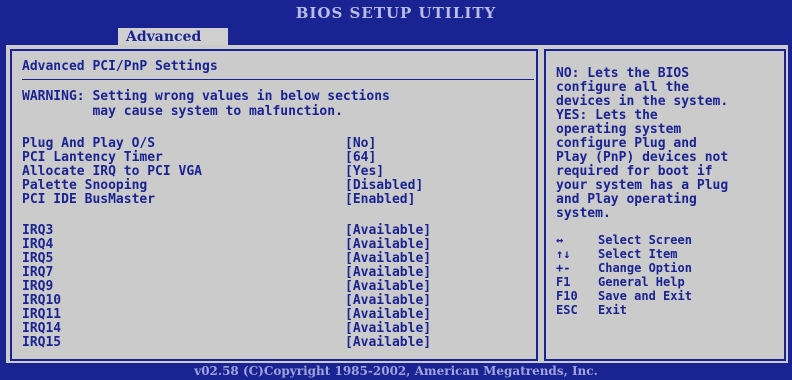 The height and width of the screenshot is (380, 792). What do you see at coordinates (182, 111) in the screenshot?
I see `warning-text-continued: may cause system to malfunction.` at bounding box center [182, 111].